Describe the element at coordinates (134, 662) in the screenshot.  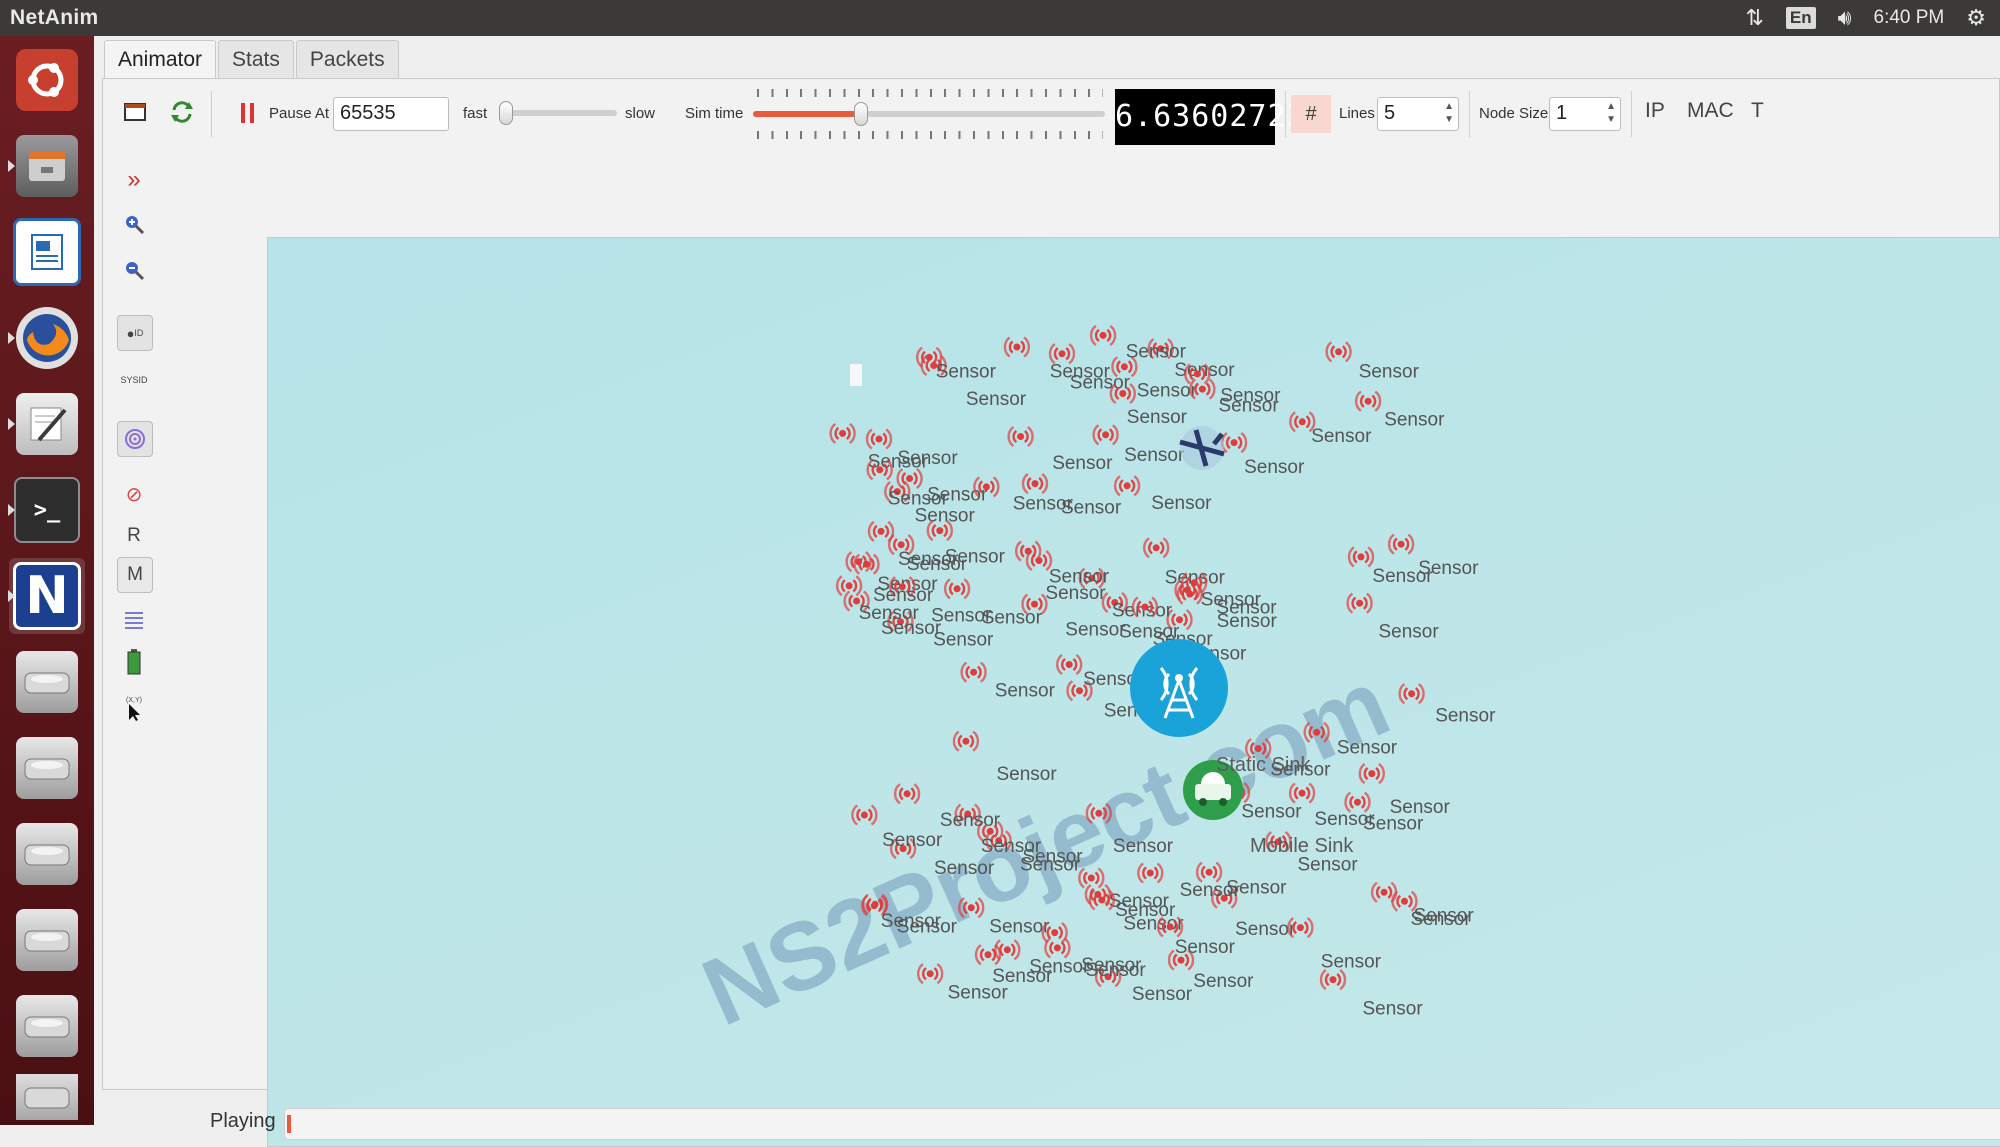
I see `battery-icon` at that location.